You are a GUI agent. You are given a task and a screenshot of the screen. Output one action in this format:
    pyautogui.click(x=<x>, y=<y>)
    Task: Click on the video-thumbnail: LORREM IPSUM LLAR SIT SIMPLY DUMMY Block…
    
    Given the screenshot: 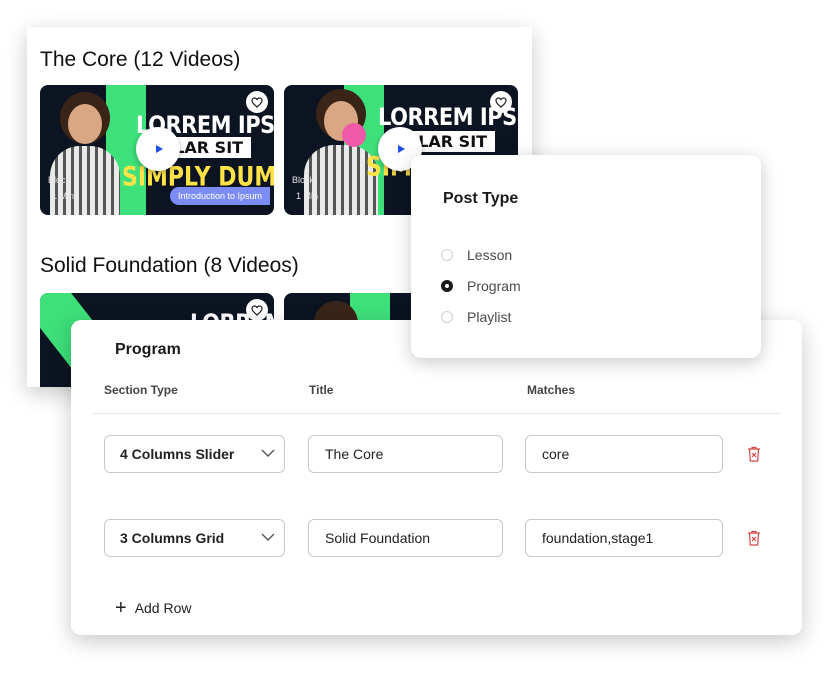 What is the action you would take?
    pyautogui.click(x=157, y=150)
    